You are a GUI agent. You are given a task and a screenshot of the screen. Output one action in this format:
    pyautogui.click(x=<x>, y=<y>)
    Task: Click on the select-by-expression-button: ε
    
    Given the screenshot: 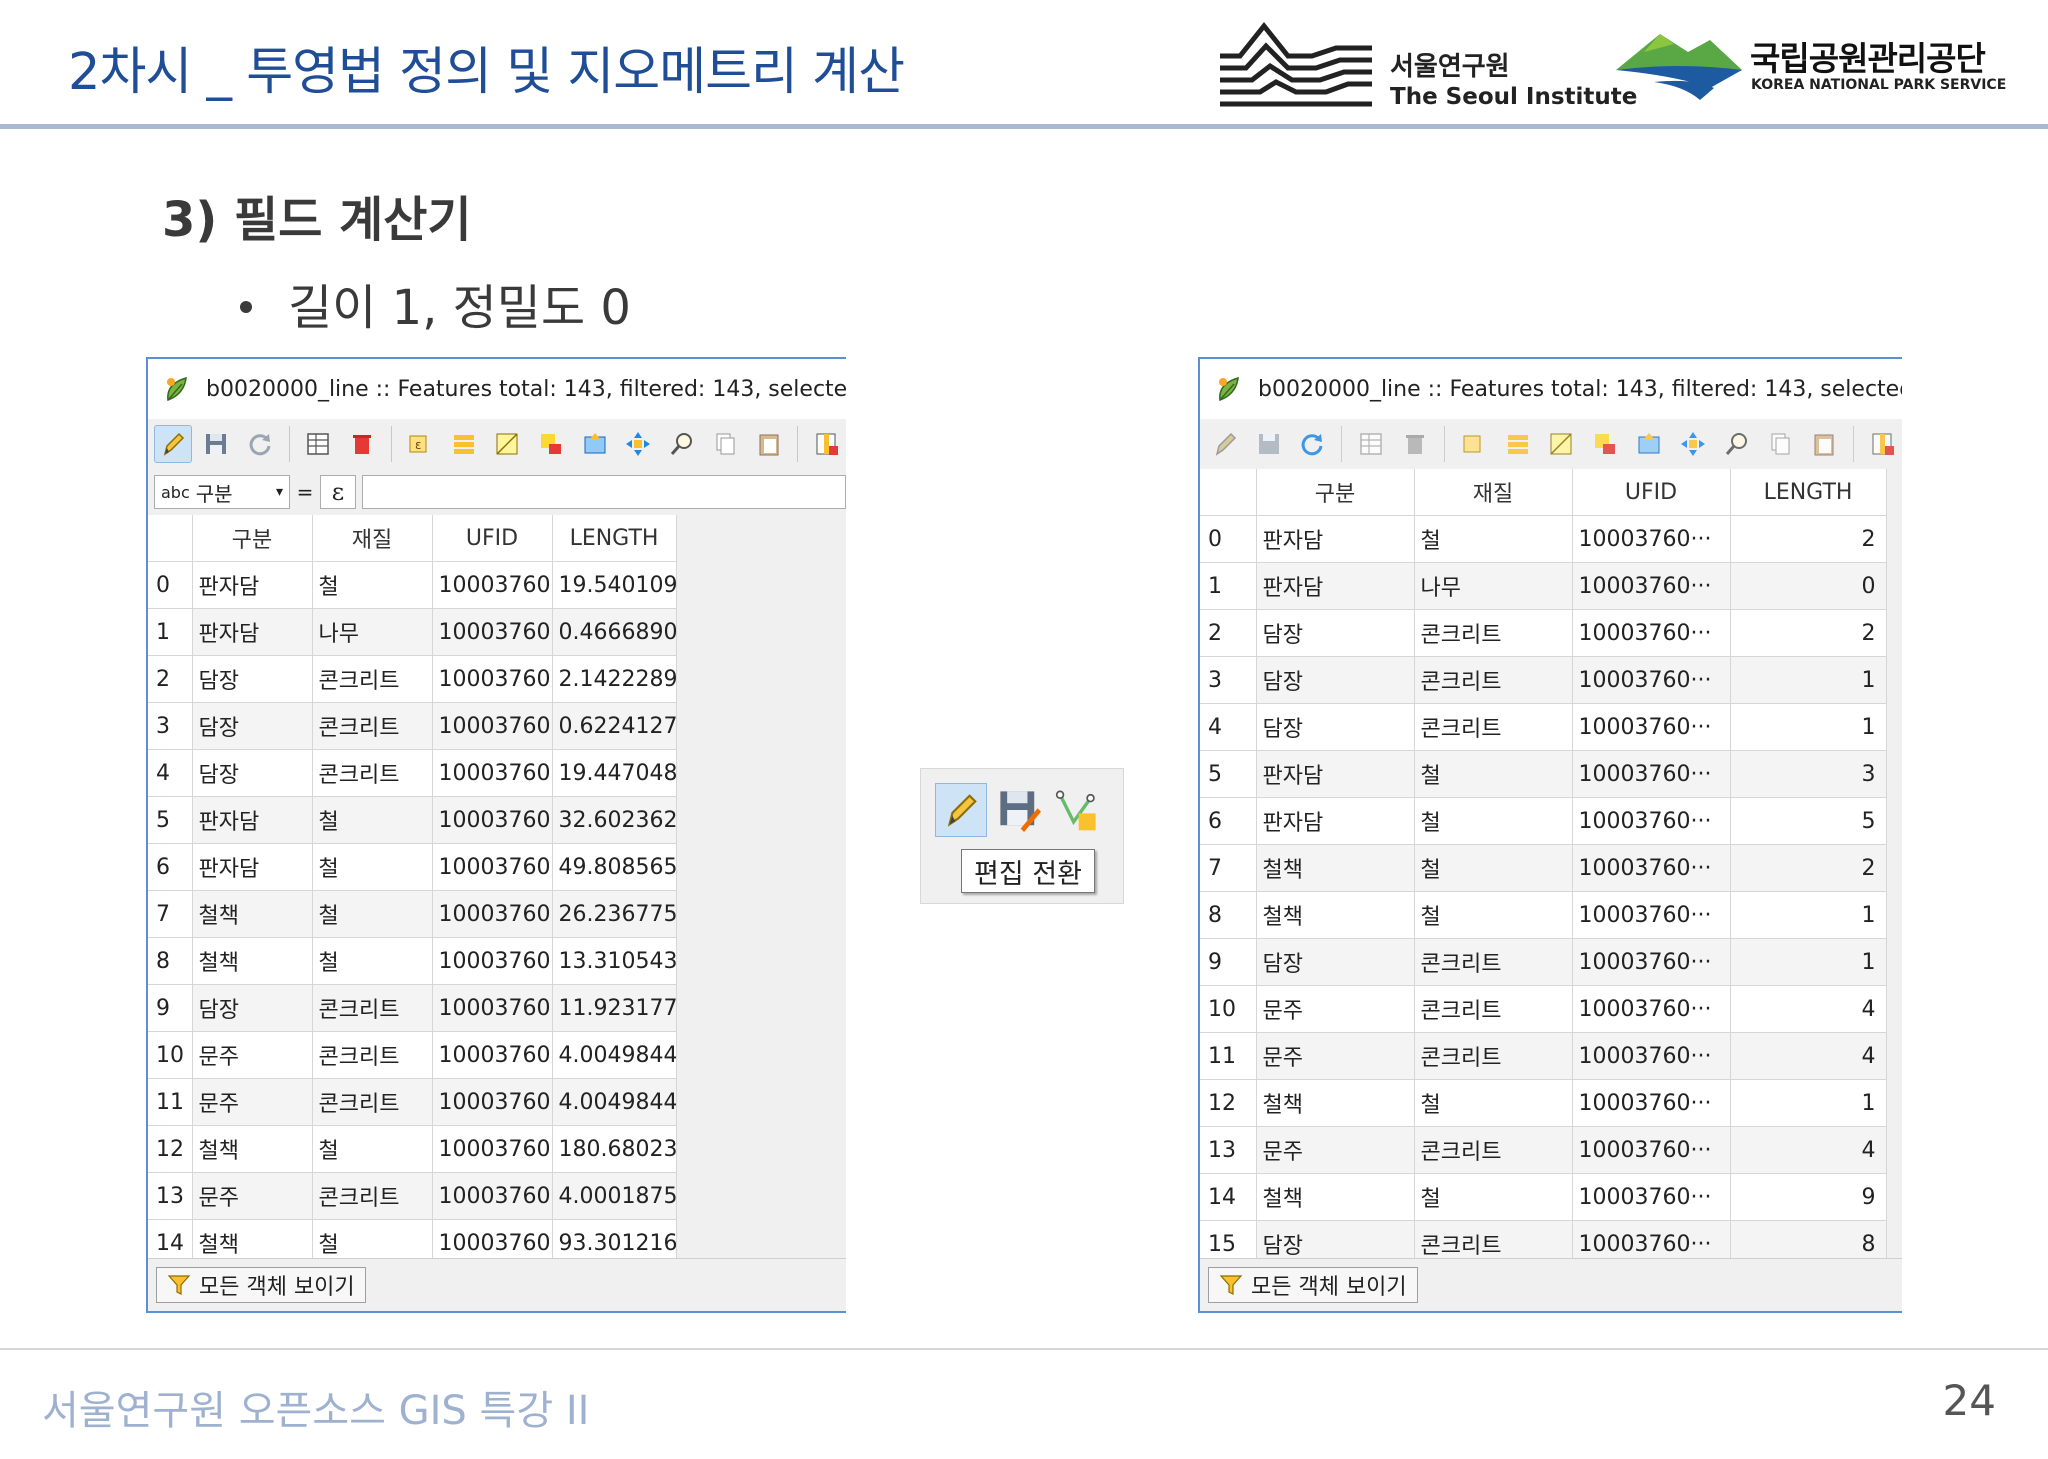 What is the action you would take?
    pyautogui.click(x=421, y=444)
    